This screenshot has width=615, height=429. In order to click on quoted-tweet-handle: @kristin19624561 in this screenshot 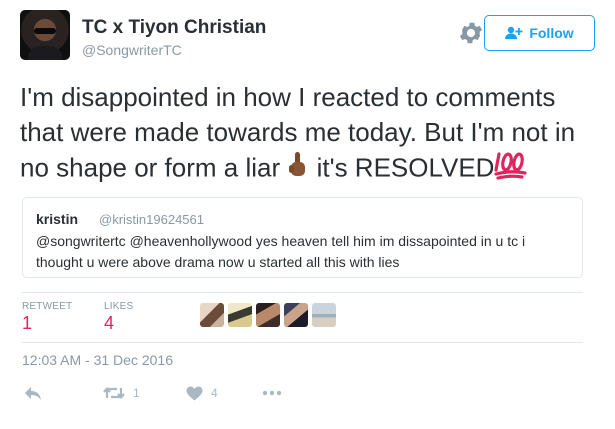, I will do `click(151, 219)`.